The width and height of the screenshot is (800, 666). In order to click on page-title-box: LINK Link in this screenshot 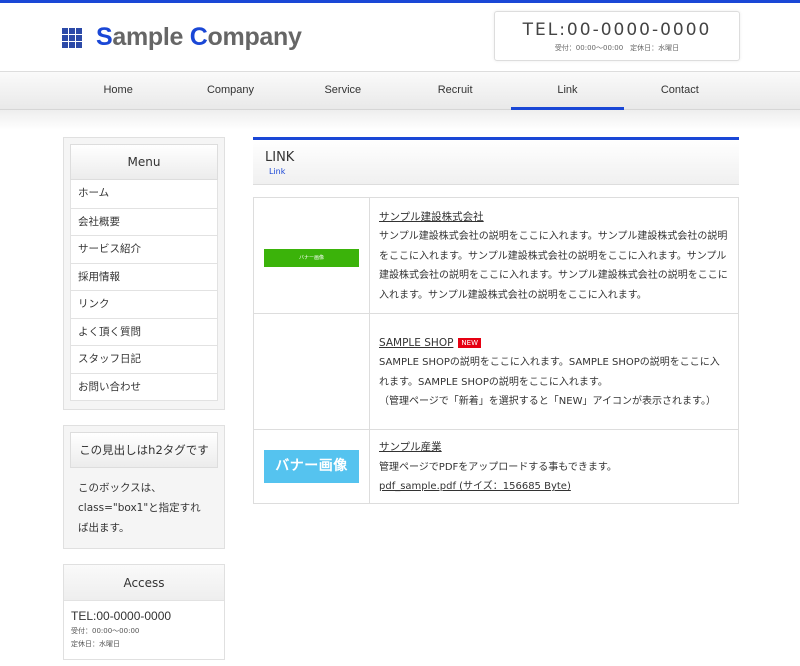, I will do `click(496, 161)`.